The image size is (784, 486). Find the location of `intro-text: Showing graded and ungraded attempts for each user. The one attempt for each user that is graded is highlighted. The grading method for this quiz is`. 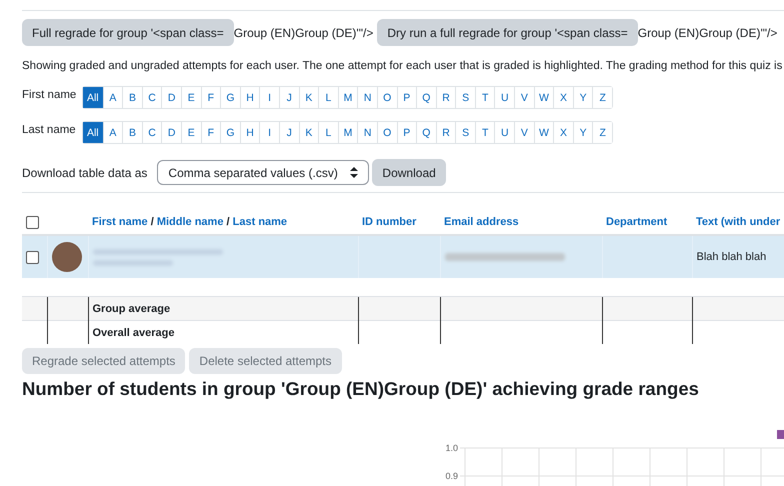

intro-text: Showing graded and ungraded attempts for each user. The one attempt for each user that is graded is highlighted. The grading method for this quiz is is located at coordinates (403, 66).